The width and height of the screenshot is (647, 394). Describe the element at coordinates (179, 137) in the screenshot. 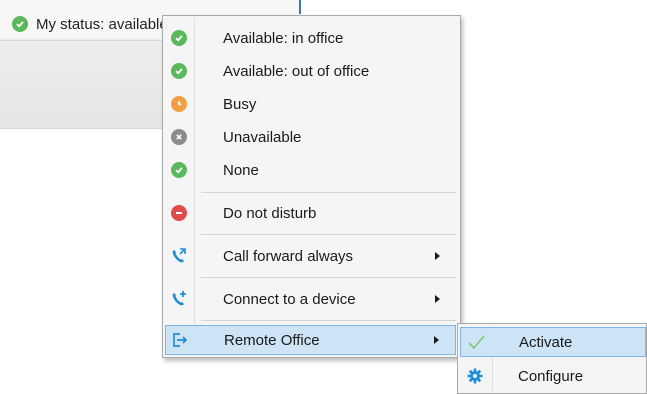

I see `x-circle-icon` at that location.